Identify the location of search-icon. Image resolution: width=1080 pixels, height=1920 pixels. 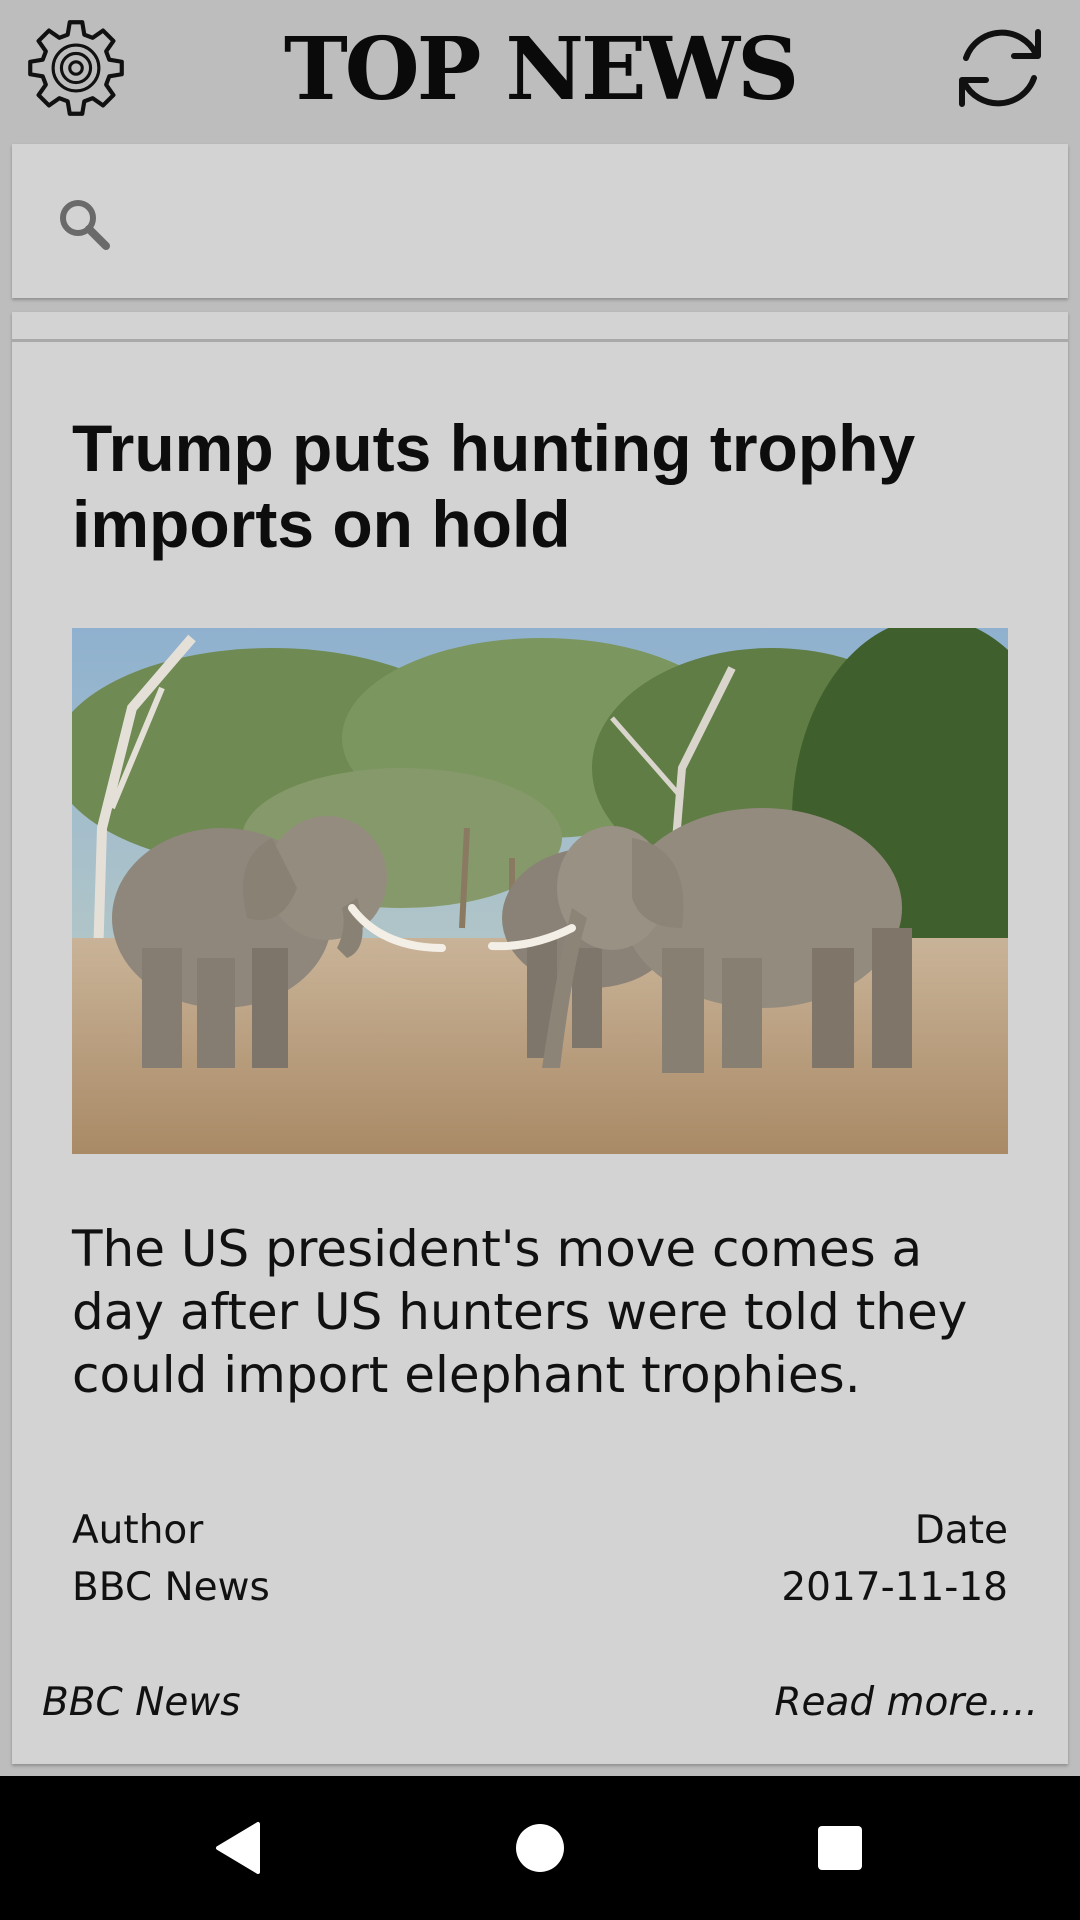
(84, 224).